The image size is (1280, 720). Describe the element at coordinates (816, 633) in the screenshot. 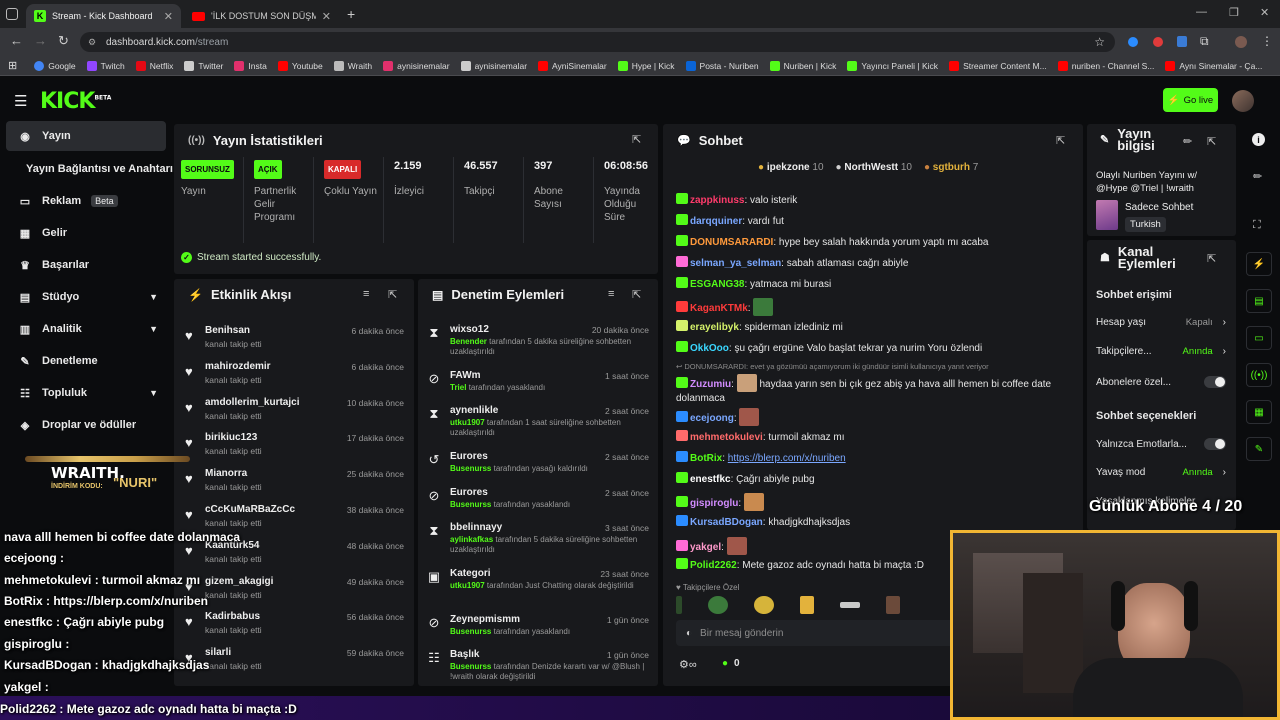

I see `chat-input: ◐ Bir mesaj gönderin` at that location.